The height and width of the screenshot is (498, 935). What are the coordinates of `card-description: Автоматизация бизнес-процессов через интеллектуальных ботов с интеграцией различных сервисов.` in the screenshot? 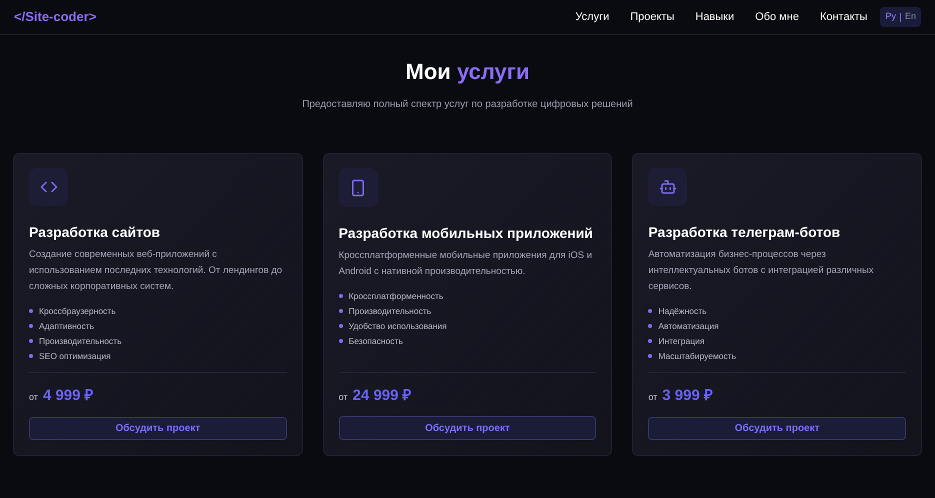 It's located at (761, 271).